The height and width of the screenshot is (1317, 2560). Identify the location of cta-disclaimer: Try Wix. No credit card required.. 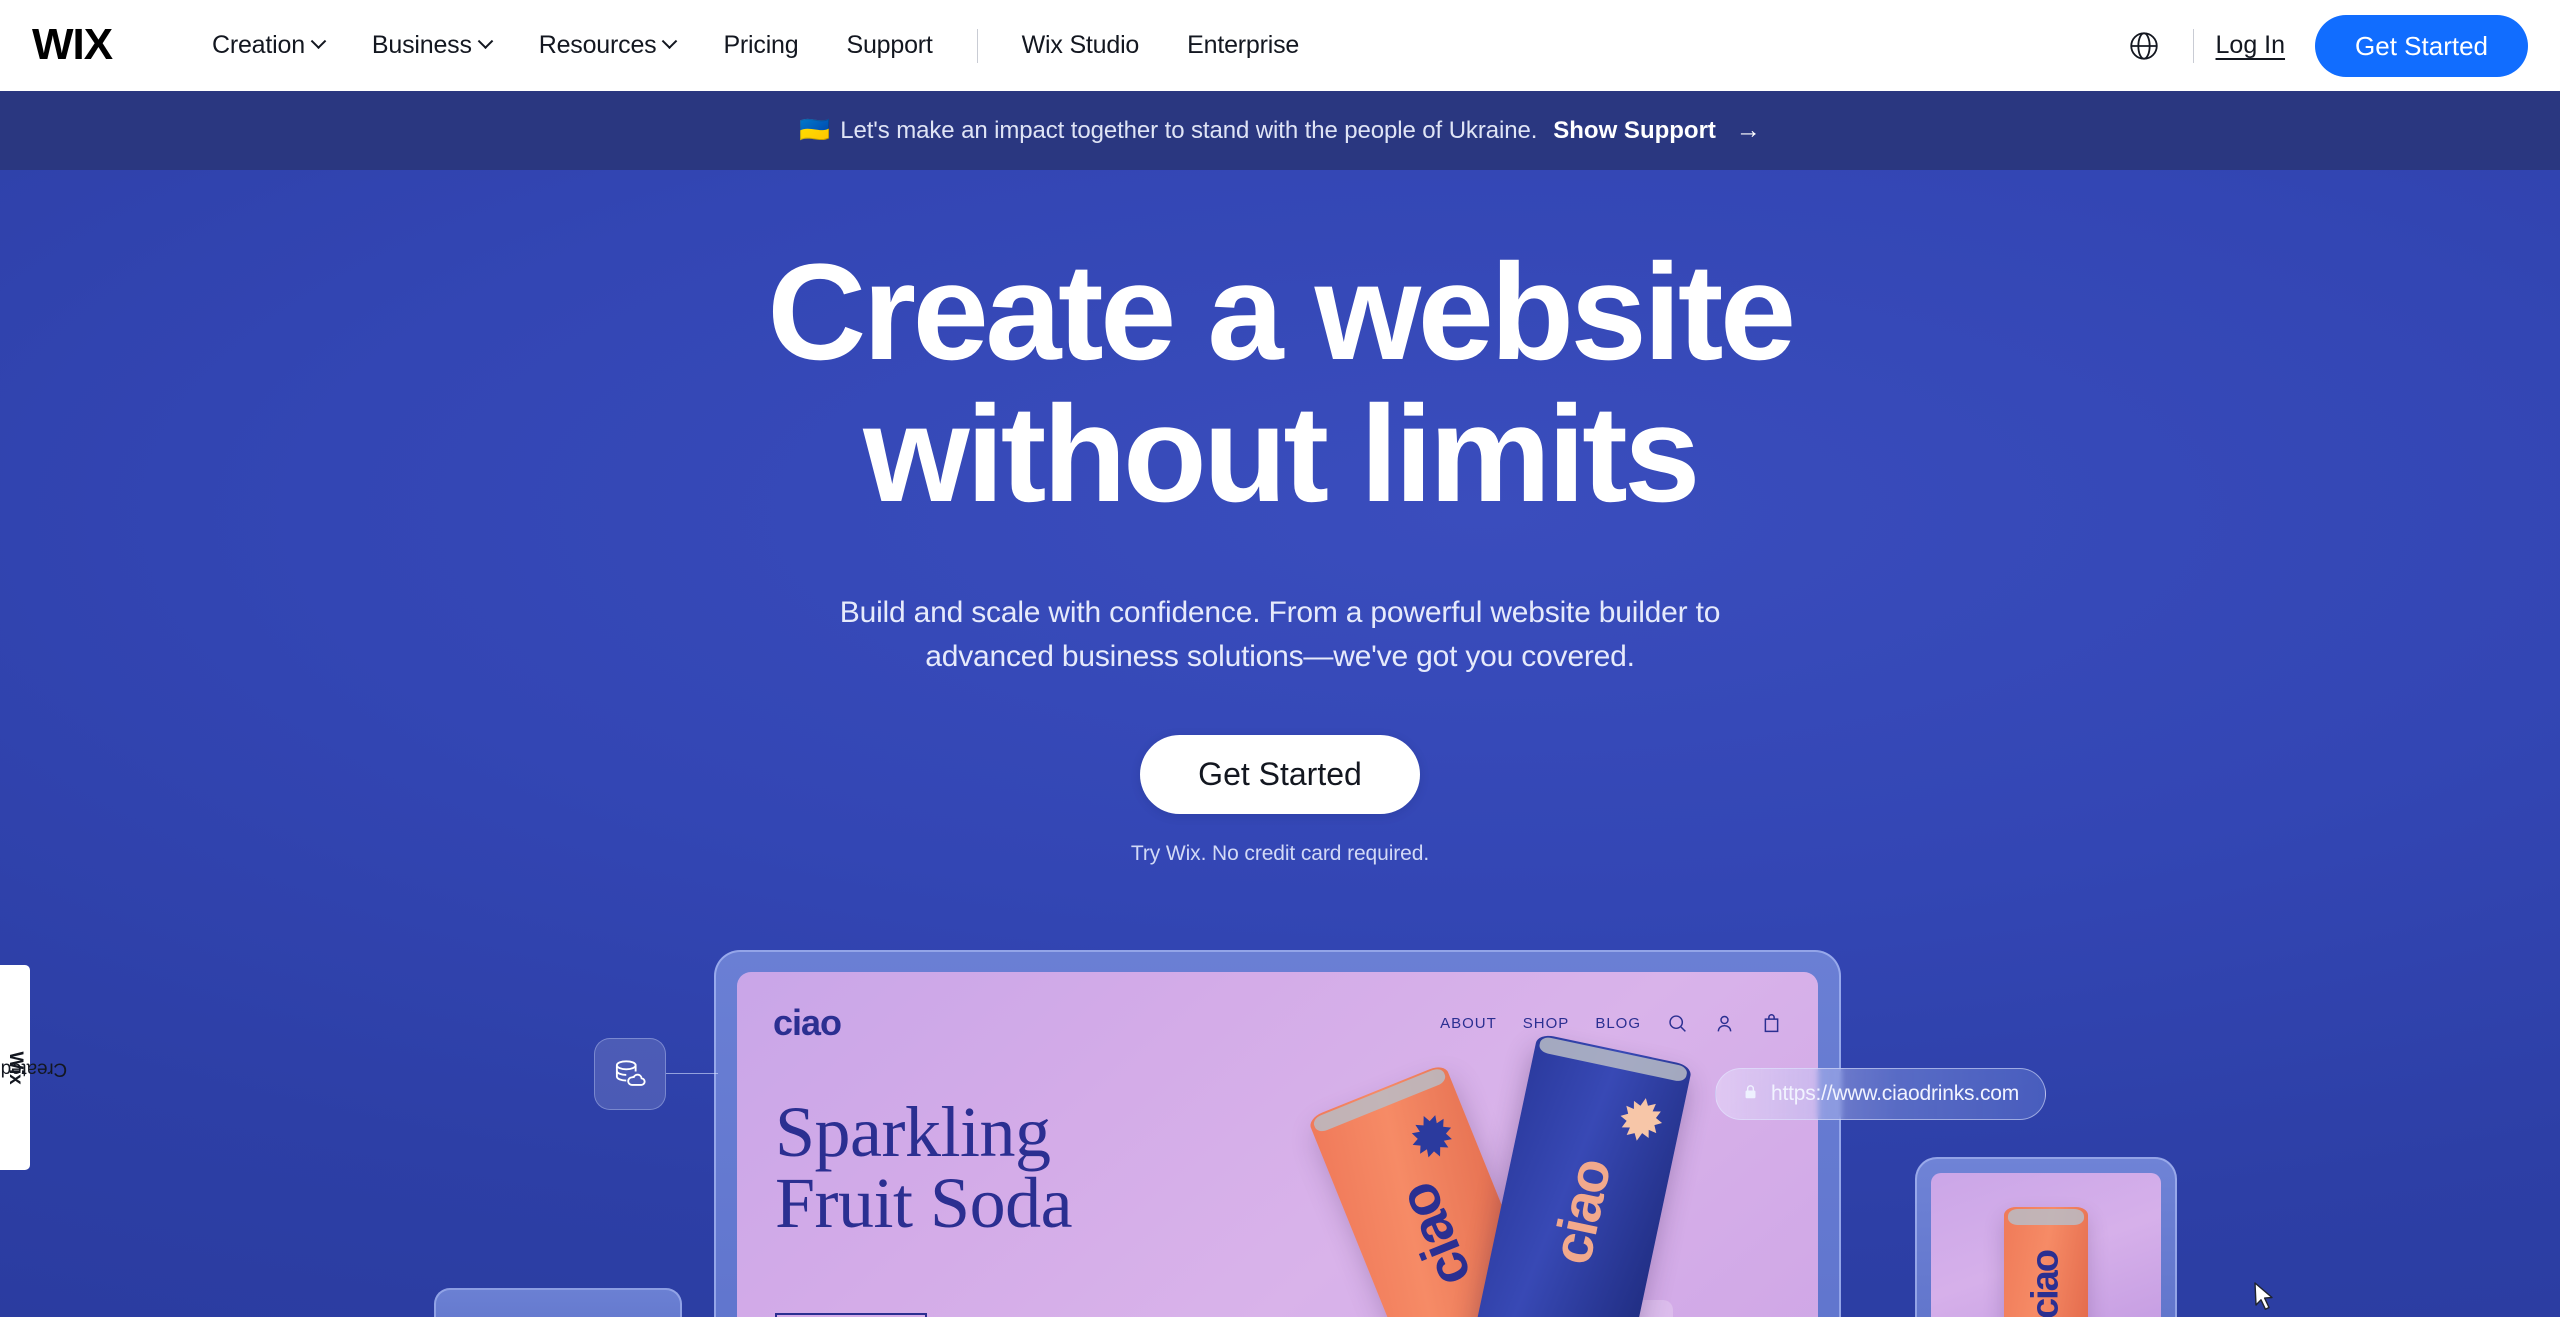
(1280, 853).